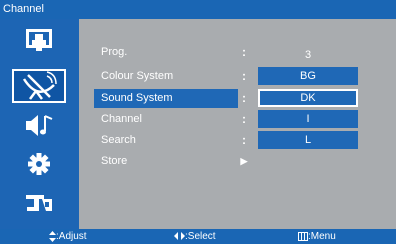  I want to click on menu-button-icon, so click(303, 236).